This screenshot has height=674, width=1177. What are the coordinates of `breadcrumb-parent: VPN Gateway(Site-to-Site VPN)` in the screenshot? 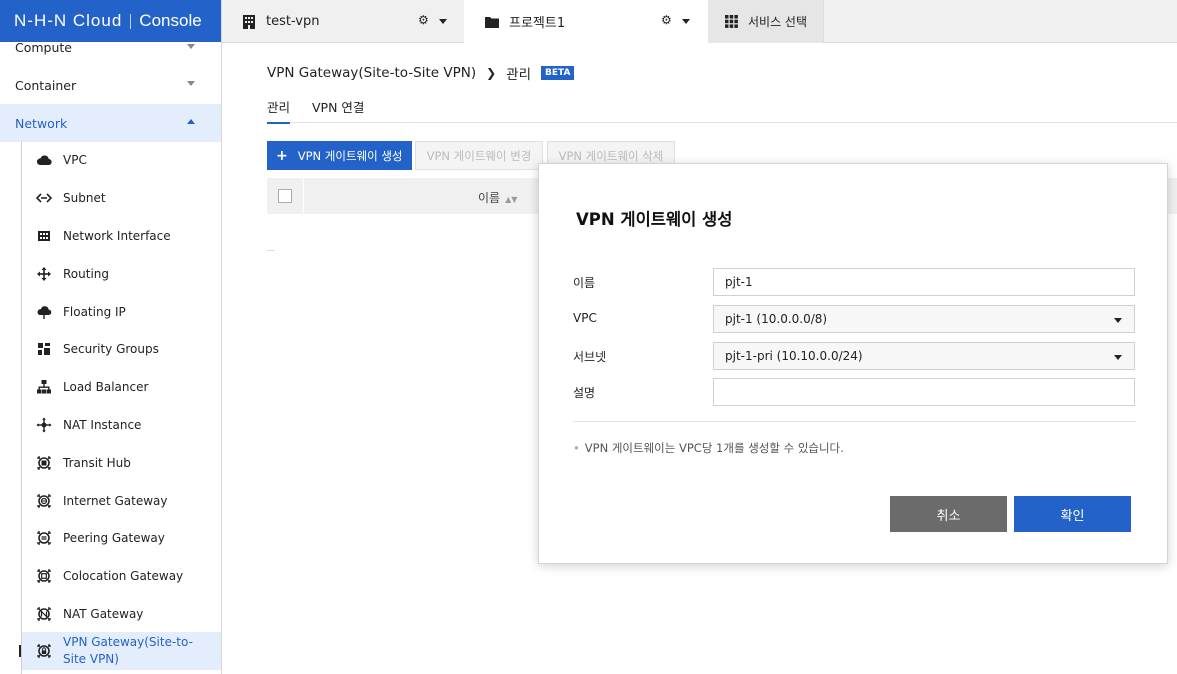 It's located at (371, 73).